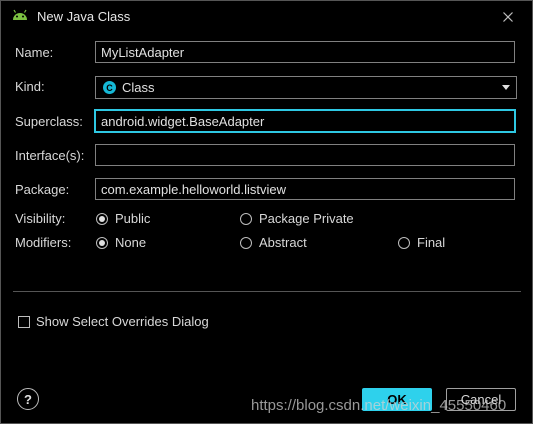 This screenshot has width=533, height=424. What do you see at coordinates (20, 15) in the screenshot?
I see `android-icon` at bounding box center [20, 15].